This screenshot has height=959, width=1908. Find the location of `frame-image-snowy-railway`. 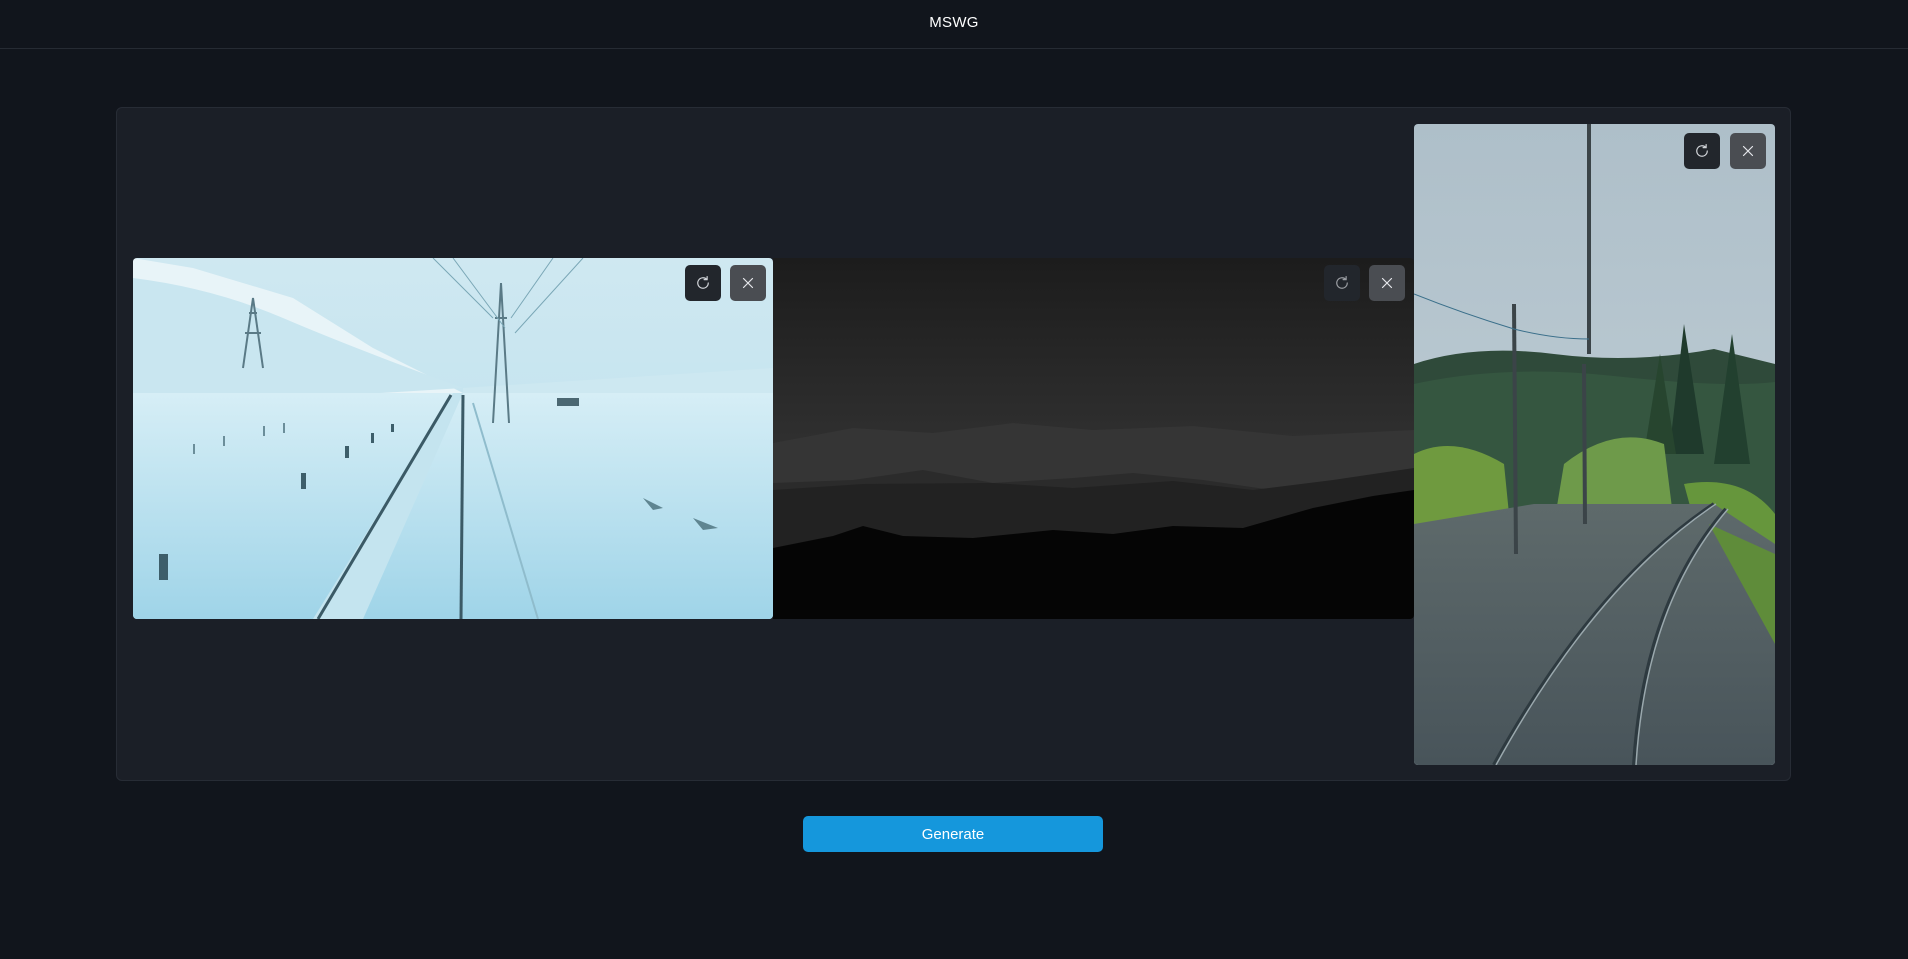

frame-image-snowy-railway is located at coordinates (453, 438).